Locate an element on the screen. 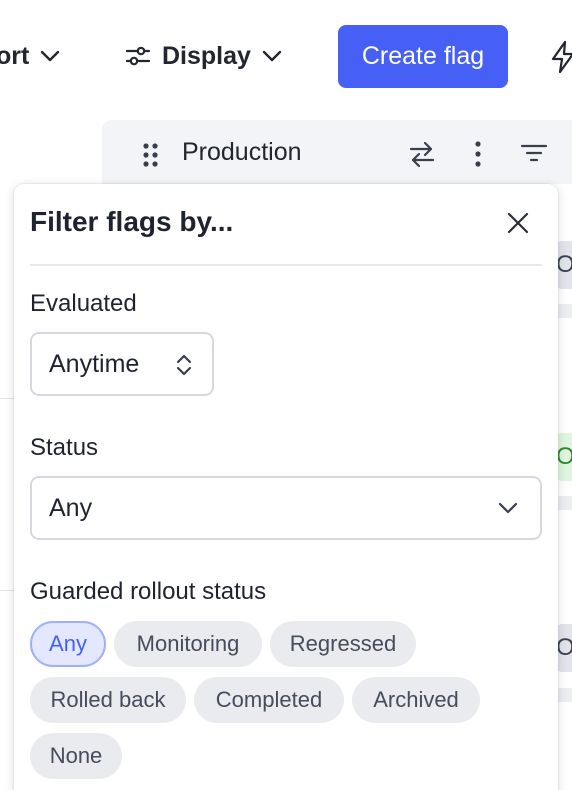 The image size is (572, 790). evaluated-select: Anytime is located at coordinates (122, 364).